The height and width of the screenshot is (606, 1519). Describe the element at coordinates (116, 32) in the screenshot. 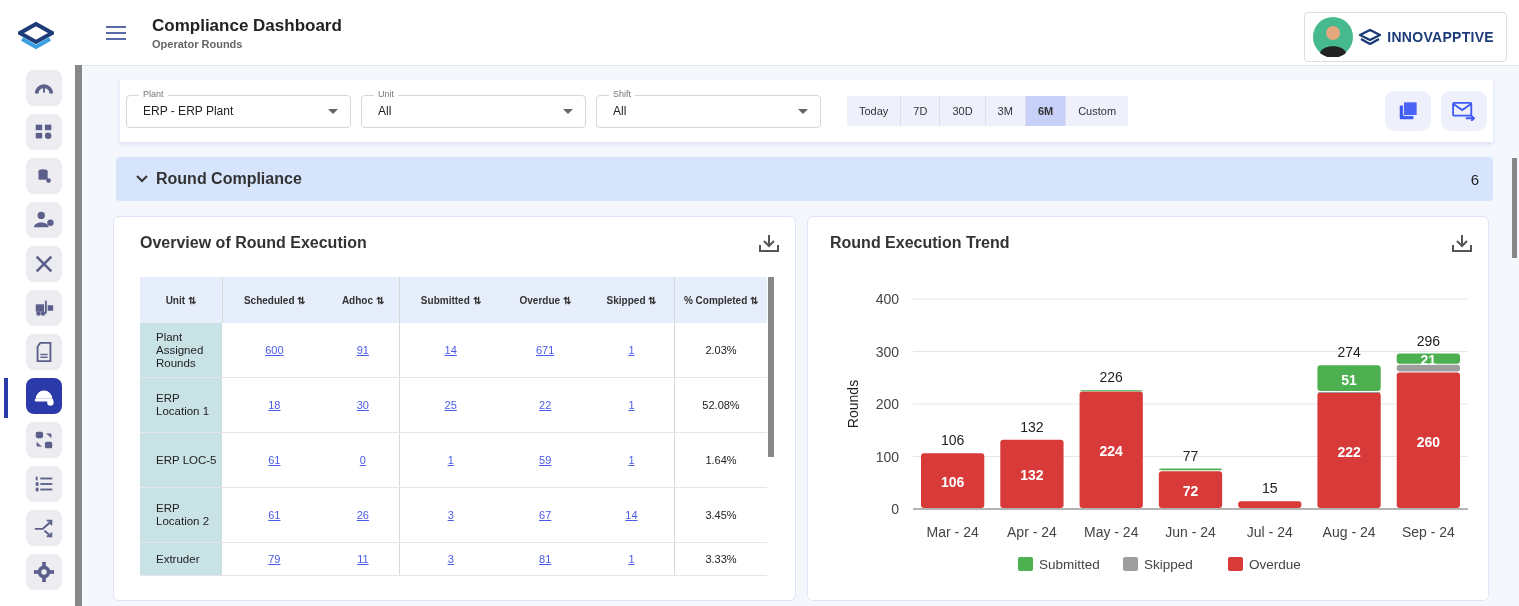

I see `menu-icon` at that location.